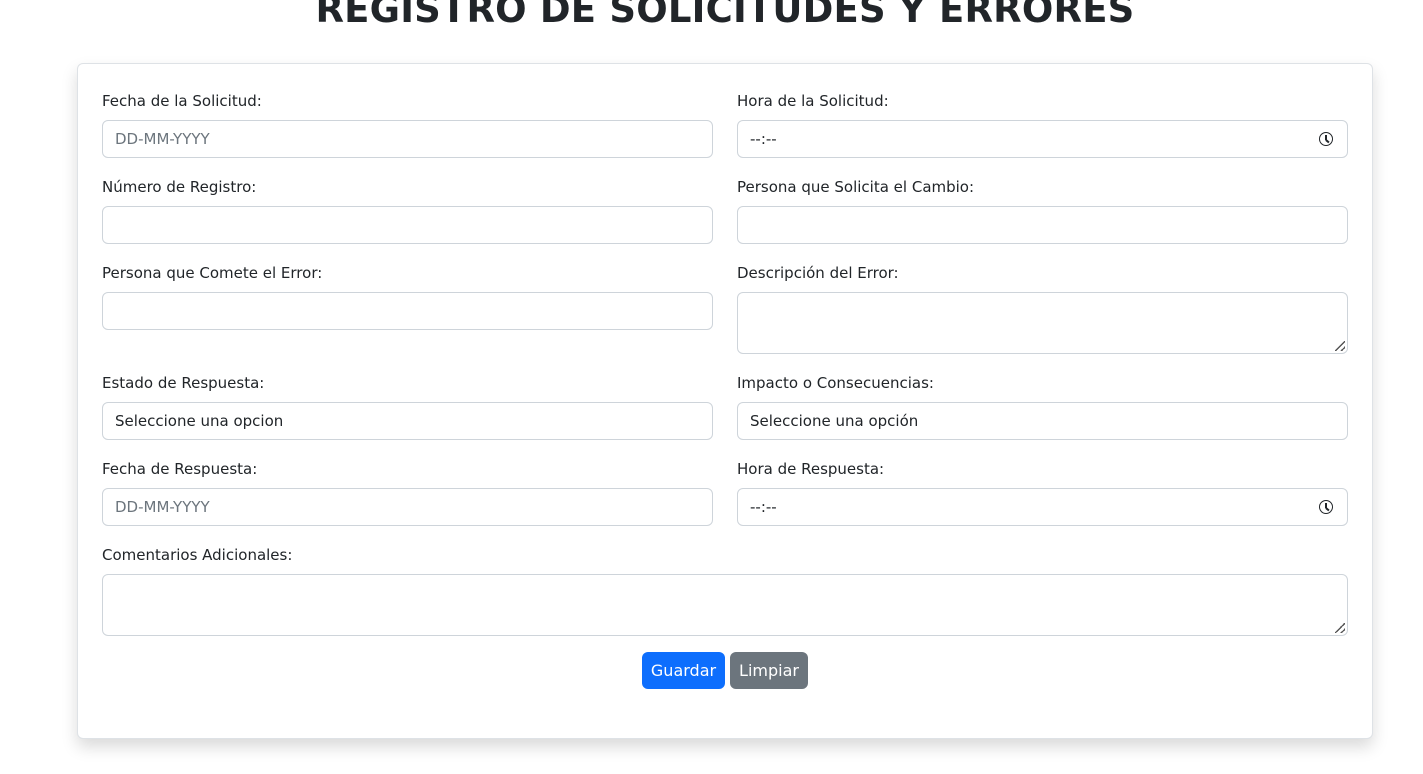 The width and height of the screenshot is (1423, 774). I want to click on estado-respuesta-label: Estado de Respuesta:, so click(183, 383).